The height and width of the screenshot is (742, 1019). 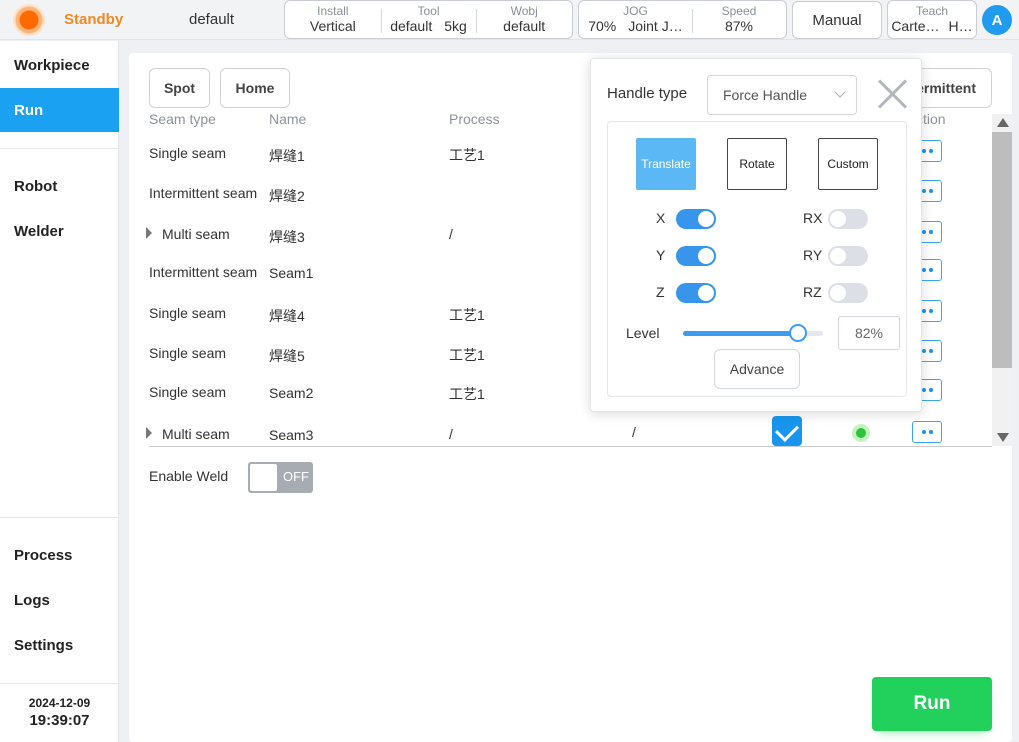 What do you see at coordinates (660, 292) in the screenshot?
I see `axis-z-label: Z` at bounding box center [660, 292].